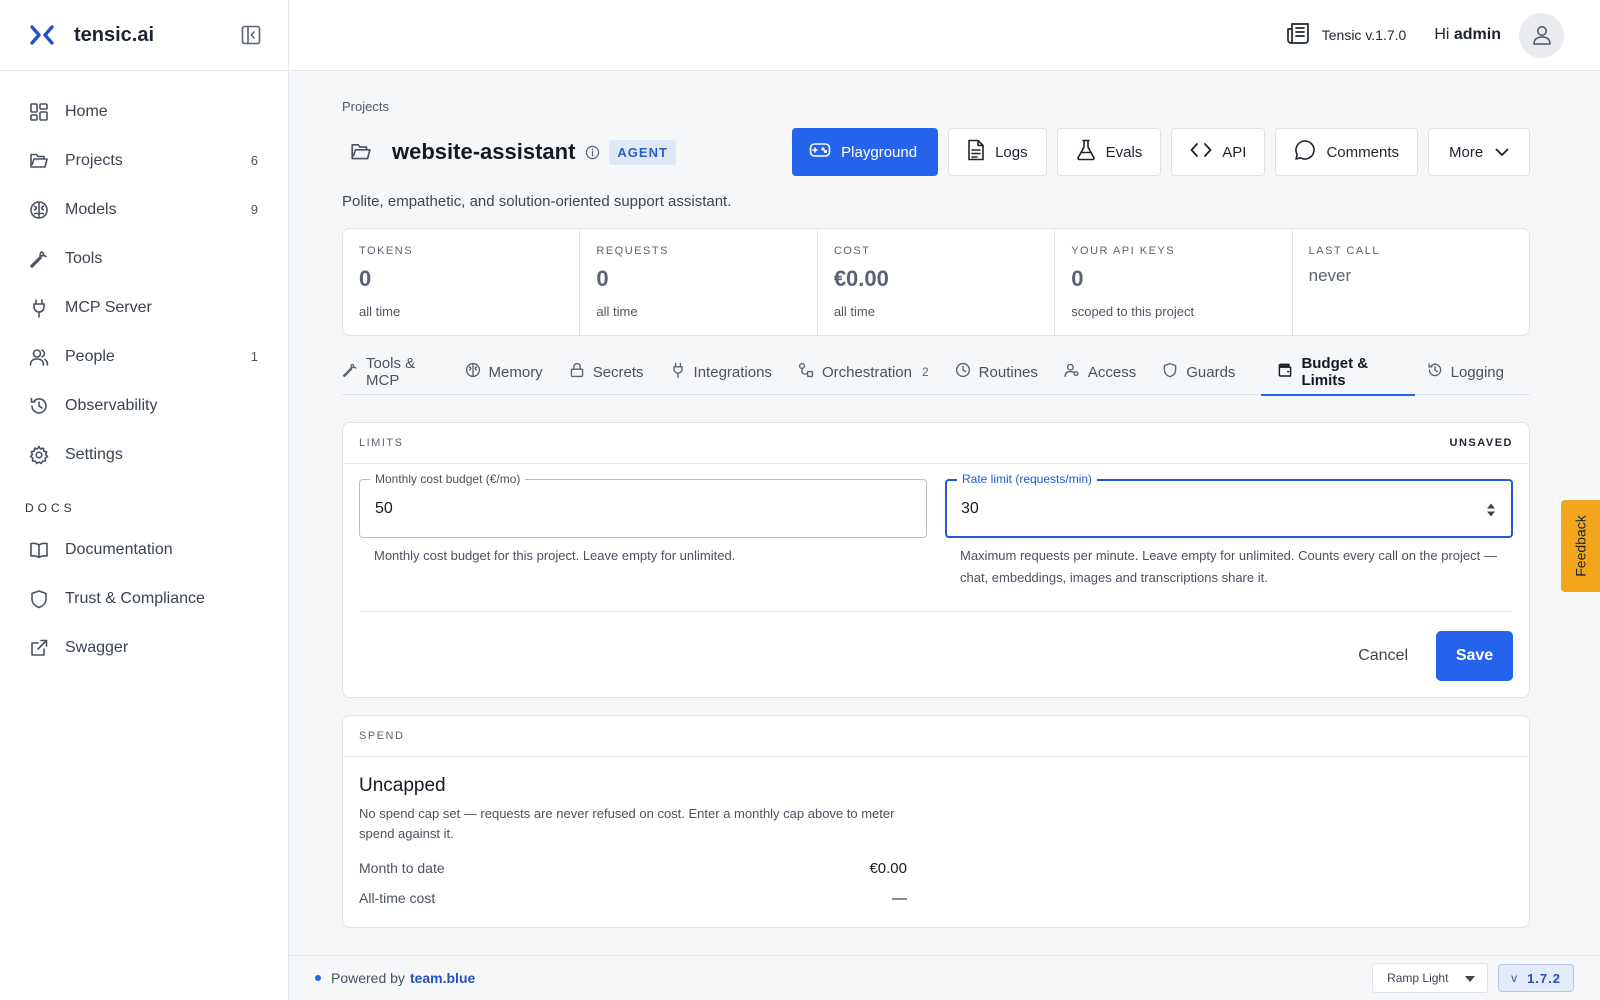 This screenshot has width=1600, height=1000. Describe the element at coordinates (361, 152) in the screenshot. I see `folder-open-icon` at that location.